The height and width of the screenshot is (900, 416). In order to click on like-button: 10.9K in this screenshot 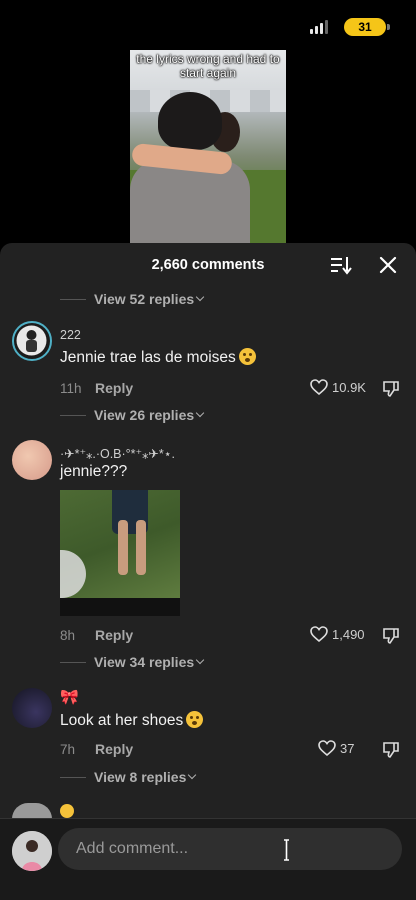, I will do `click(338, 387)`.